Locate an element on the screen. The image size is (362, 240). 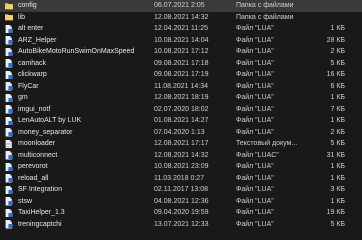
luac-file-icon is located at coordinates (9, 155).